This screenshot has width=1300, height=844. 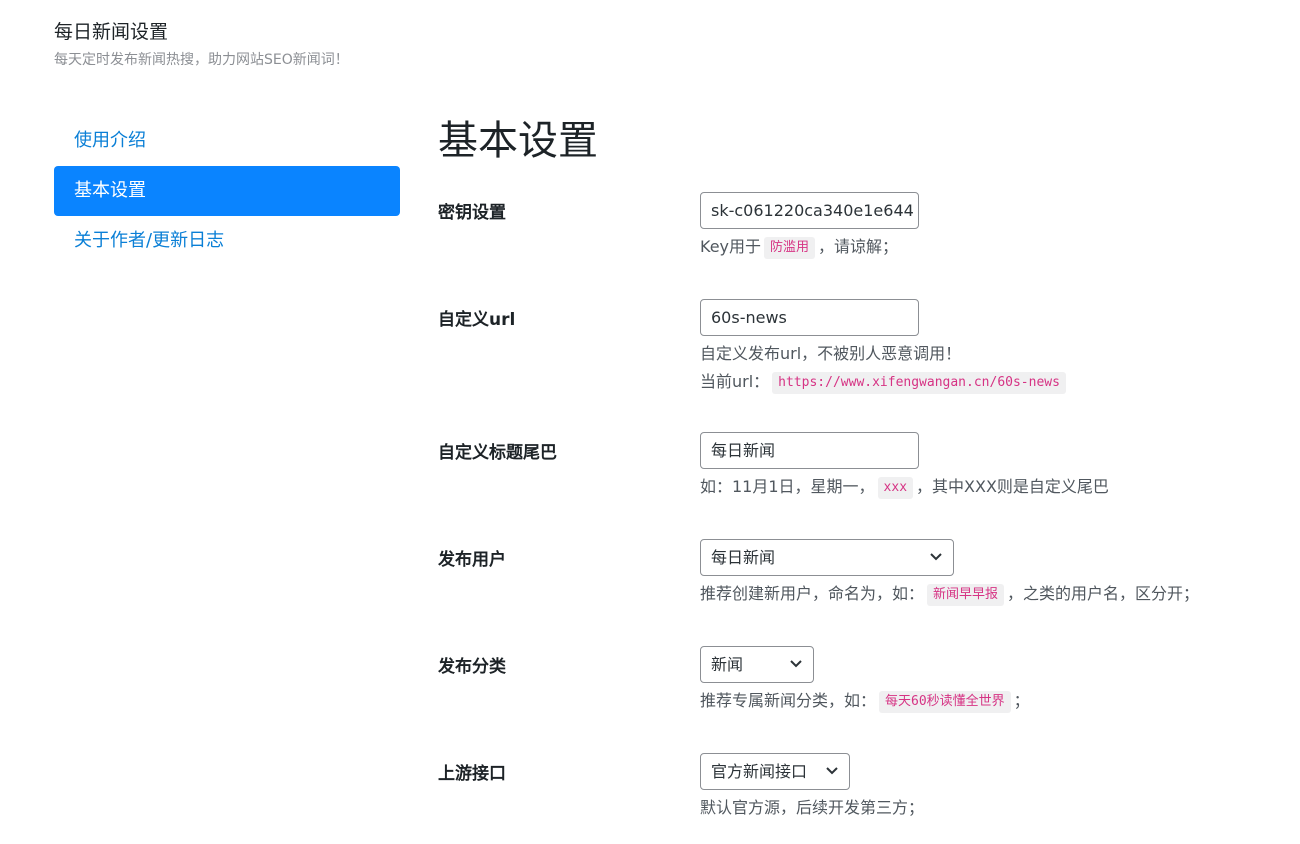 I want to click on sidebar-item-about-changelog: 关于作者/更新日志, so click(x=227, y=241).